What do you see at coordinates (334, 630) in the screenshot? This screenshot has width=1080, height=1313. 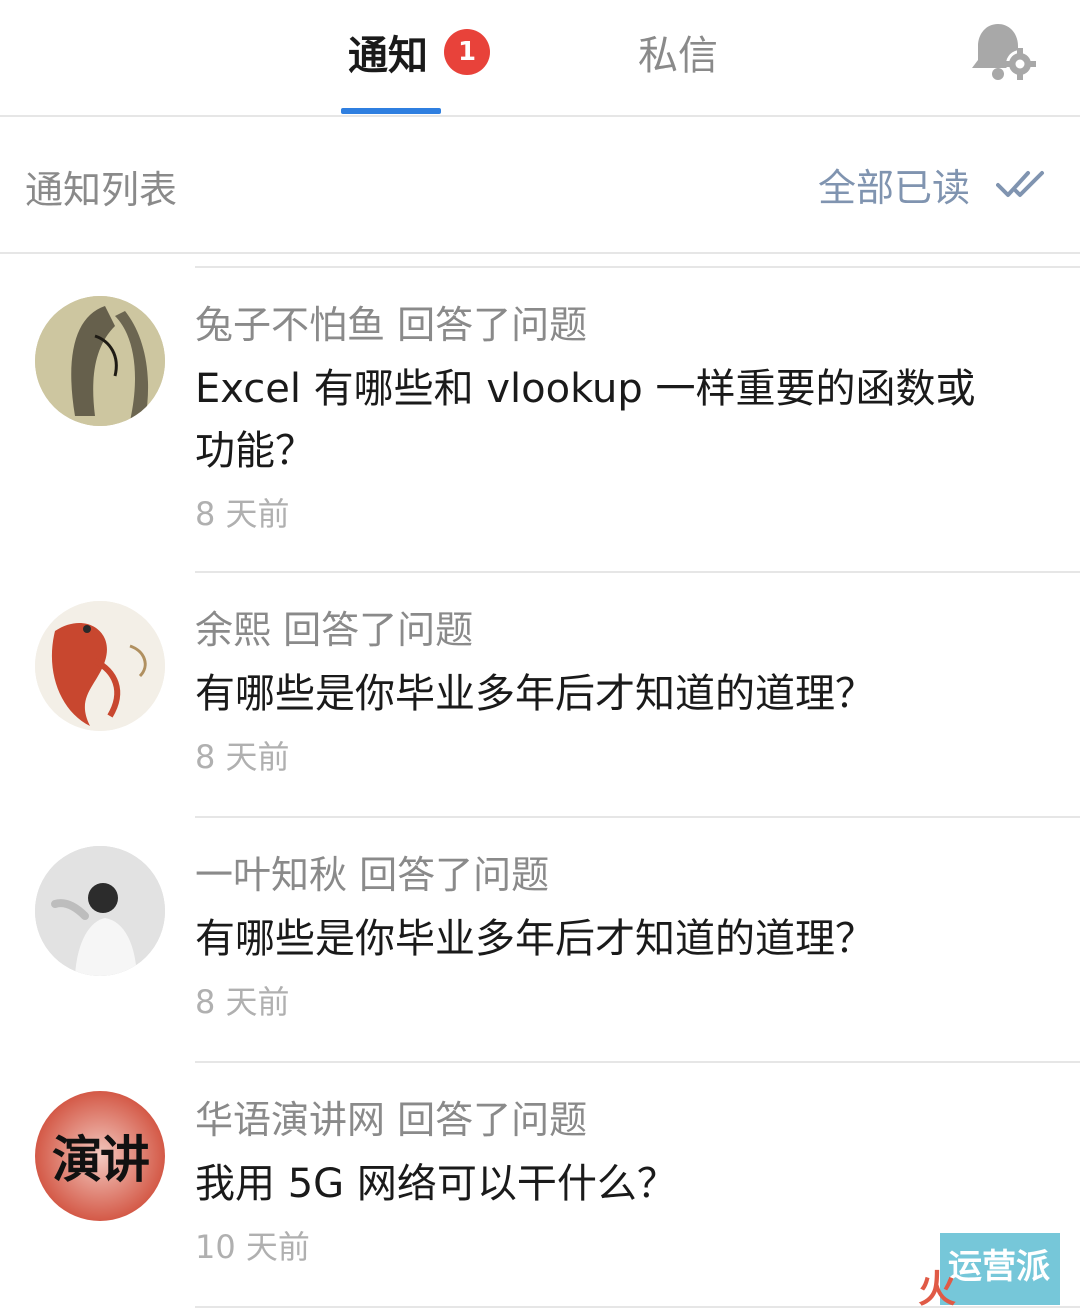 I see `notification-actor: 余熙 回答了问题` at bounding box center [334, 630].